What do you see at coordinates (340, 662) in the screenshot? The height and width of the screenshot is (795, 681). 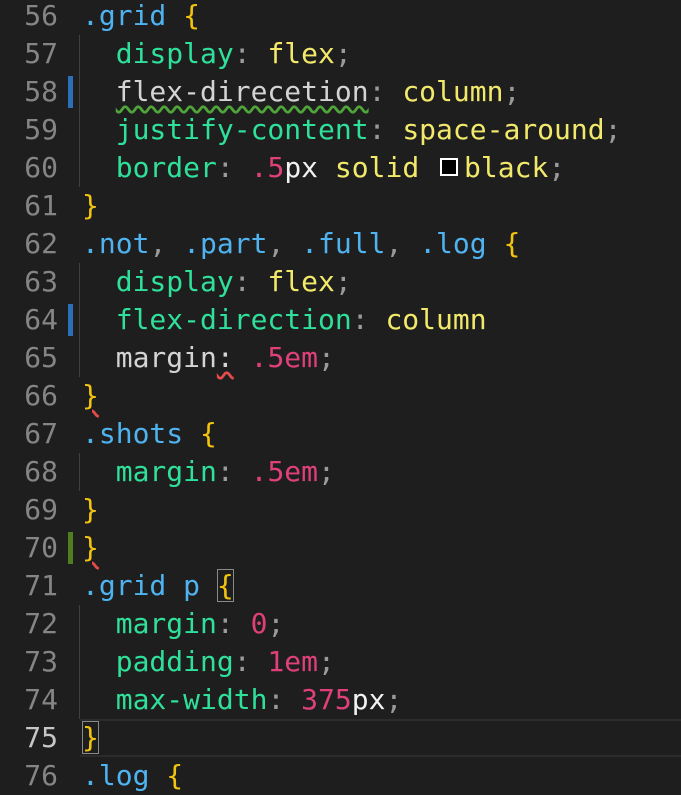 I see `code-line: 73 padding: 1em;` at bounding box center [340, 662].